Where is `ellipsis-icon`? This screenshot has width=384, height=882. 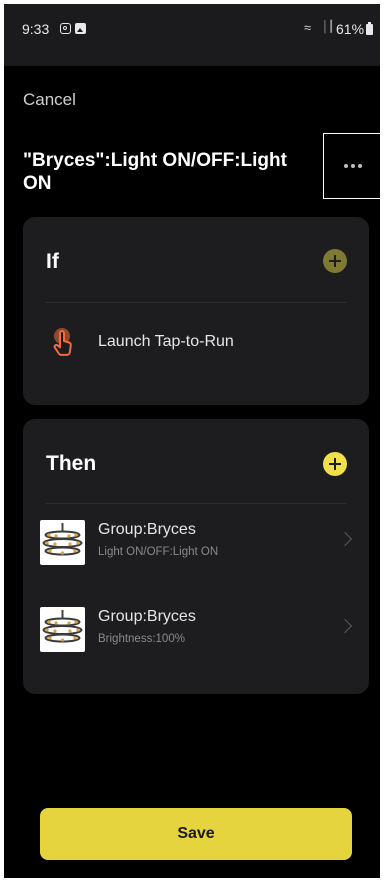 ellipsis-icon is located at coordinates (352, 166).